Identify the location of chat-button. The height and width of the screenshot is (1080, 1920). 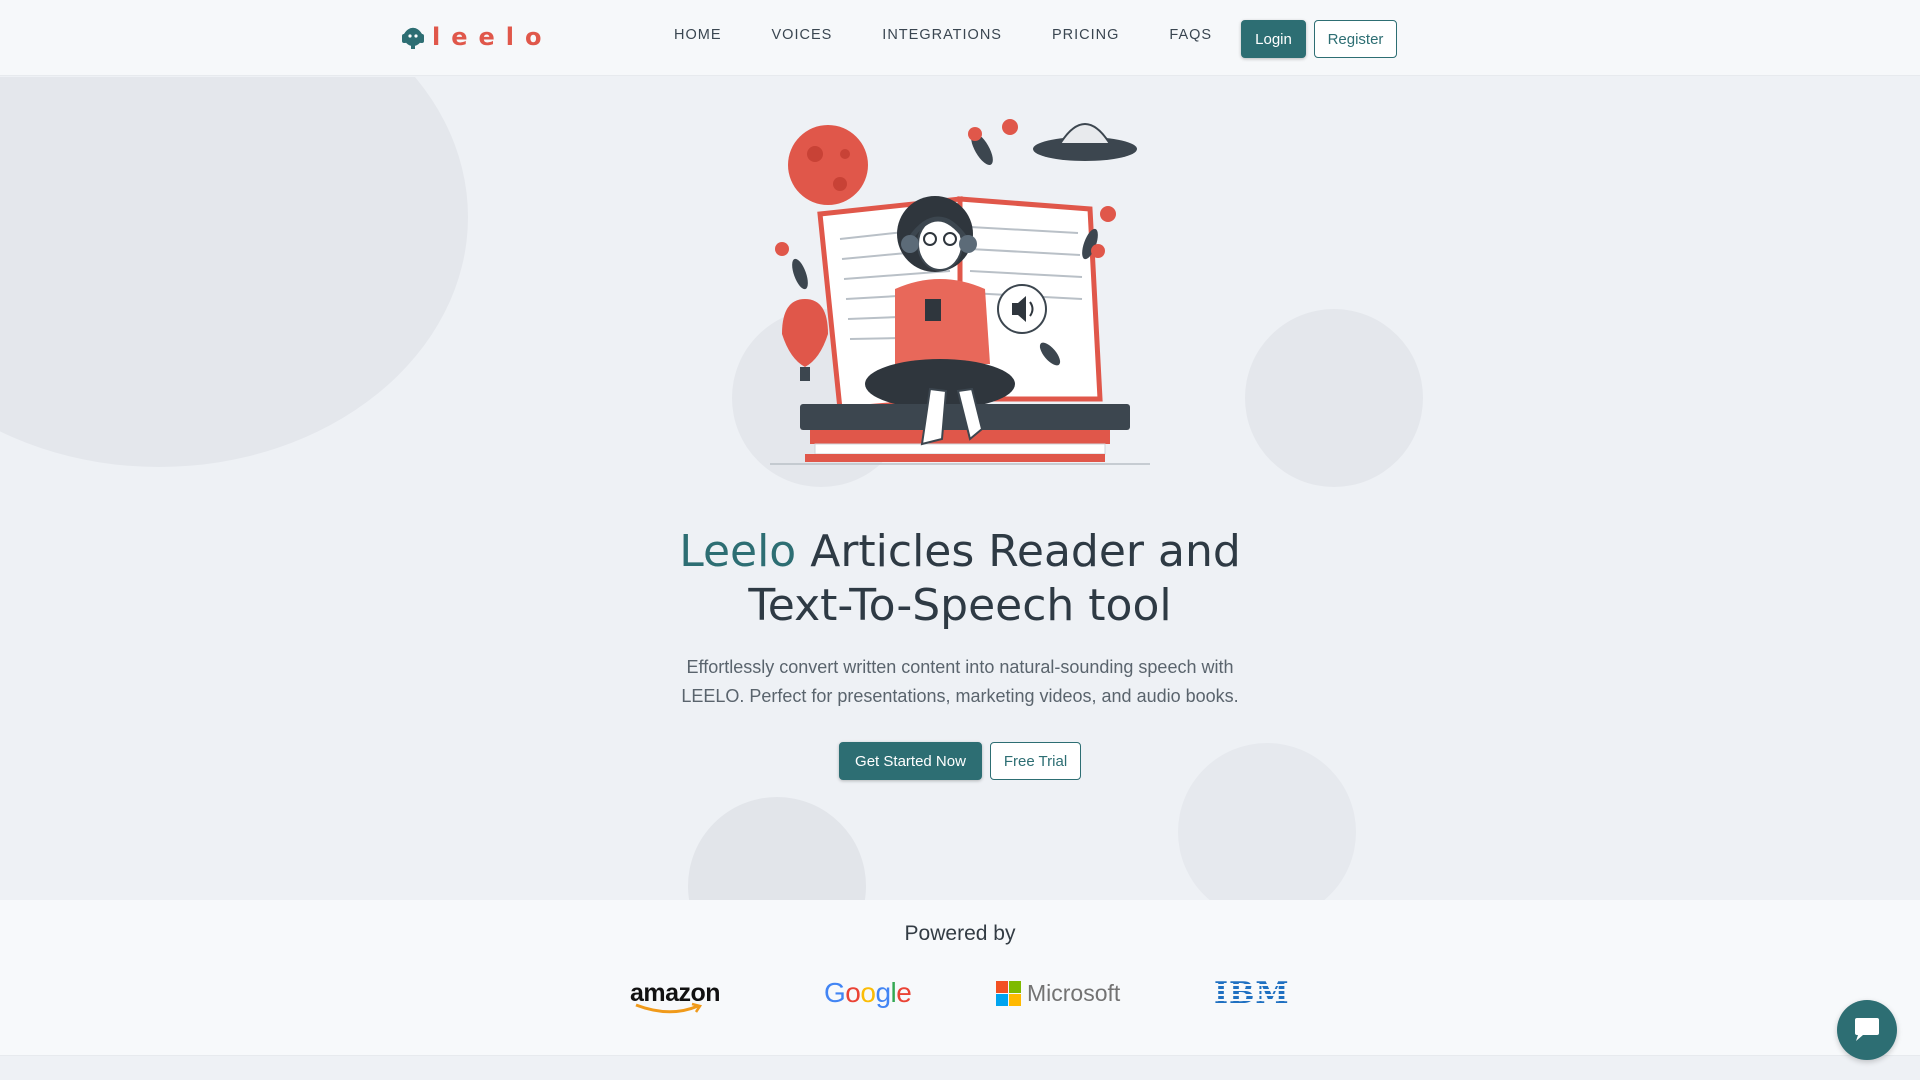
(1867, 1030).